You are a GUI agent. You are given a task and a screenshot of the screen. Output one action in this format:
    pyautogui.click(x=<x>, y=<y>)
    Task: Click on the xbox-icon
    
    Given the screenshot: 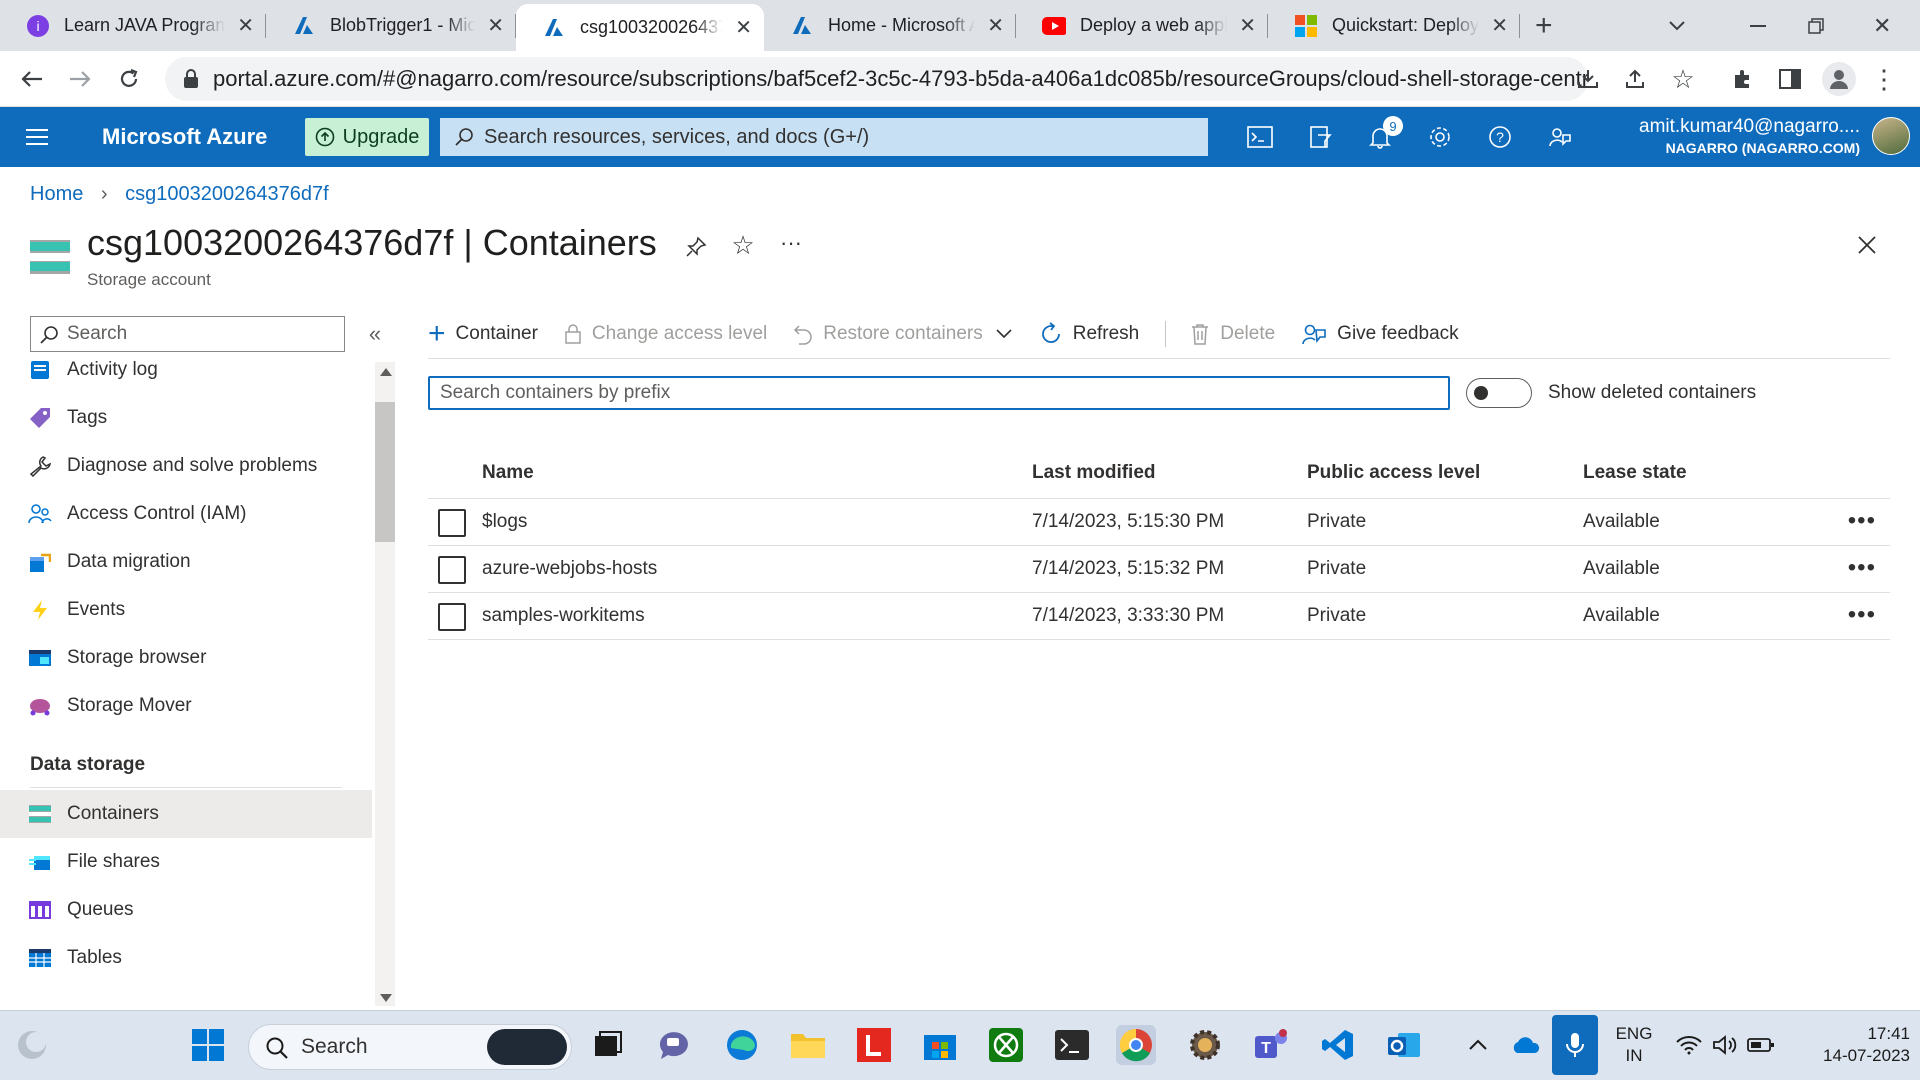 What is the action you would take?
    pyautogui.click(x=1006, y=1045)
    